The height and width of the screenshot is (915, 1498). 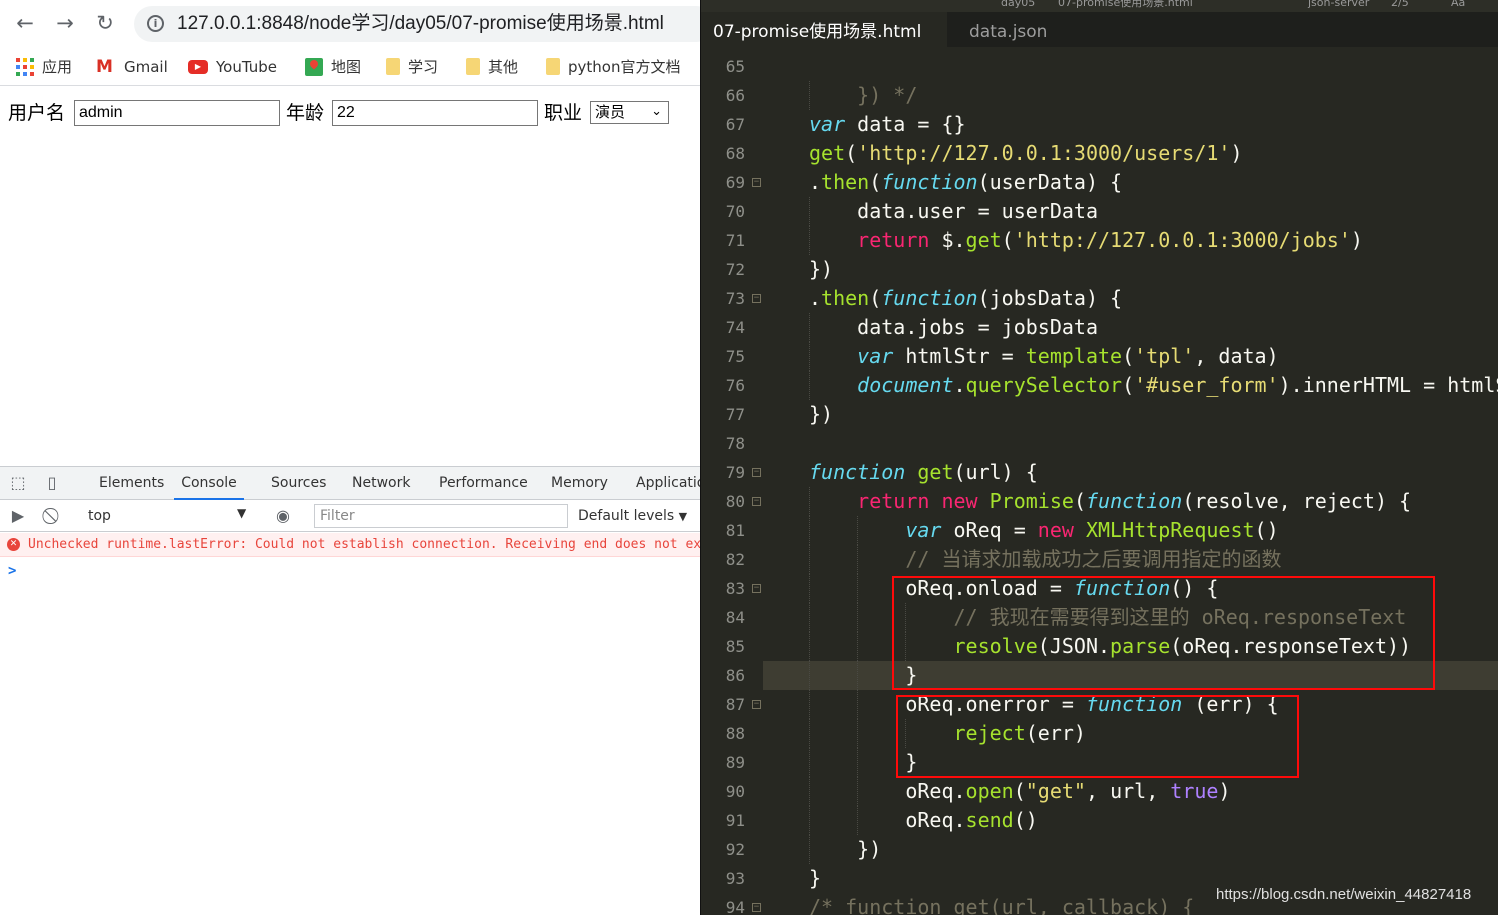 What do you see at coordinates (333, 67) in the screenshot?
I see `bookmark-maps: 地图` at bounding box center [333, 67].